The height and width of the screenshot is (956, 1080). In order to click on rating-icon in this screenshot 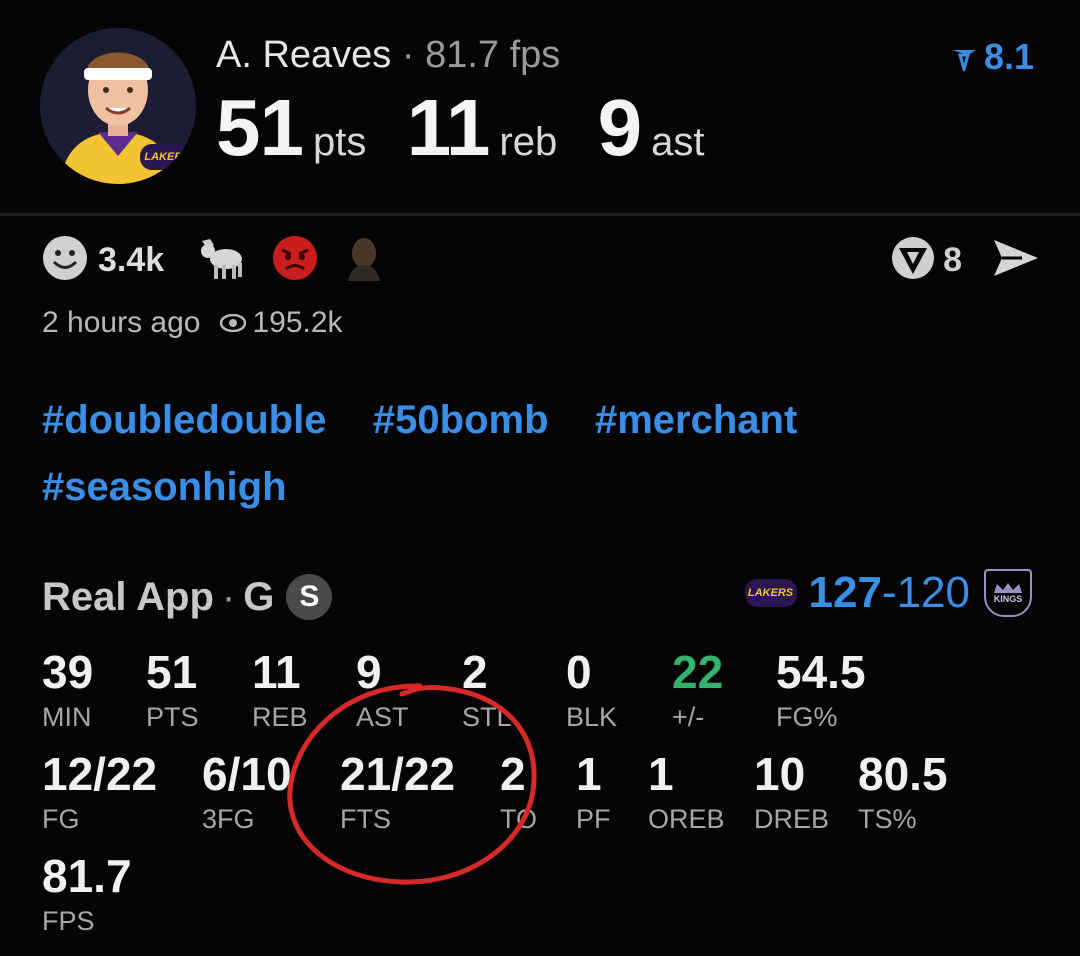, I will do `click(963, 62)`.